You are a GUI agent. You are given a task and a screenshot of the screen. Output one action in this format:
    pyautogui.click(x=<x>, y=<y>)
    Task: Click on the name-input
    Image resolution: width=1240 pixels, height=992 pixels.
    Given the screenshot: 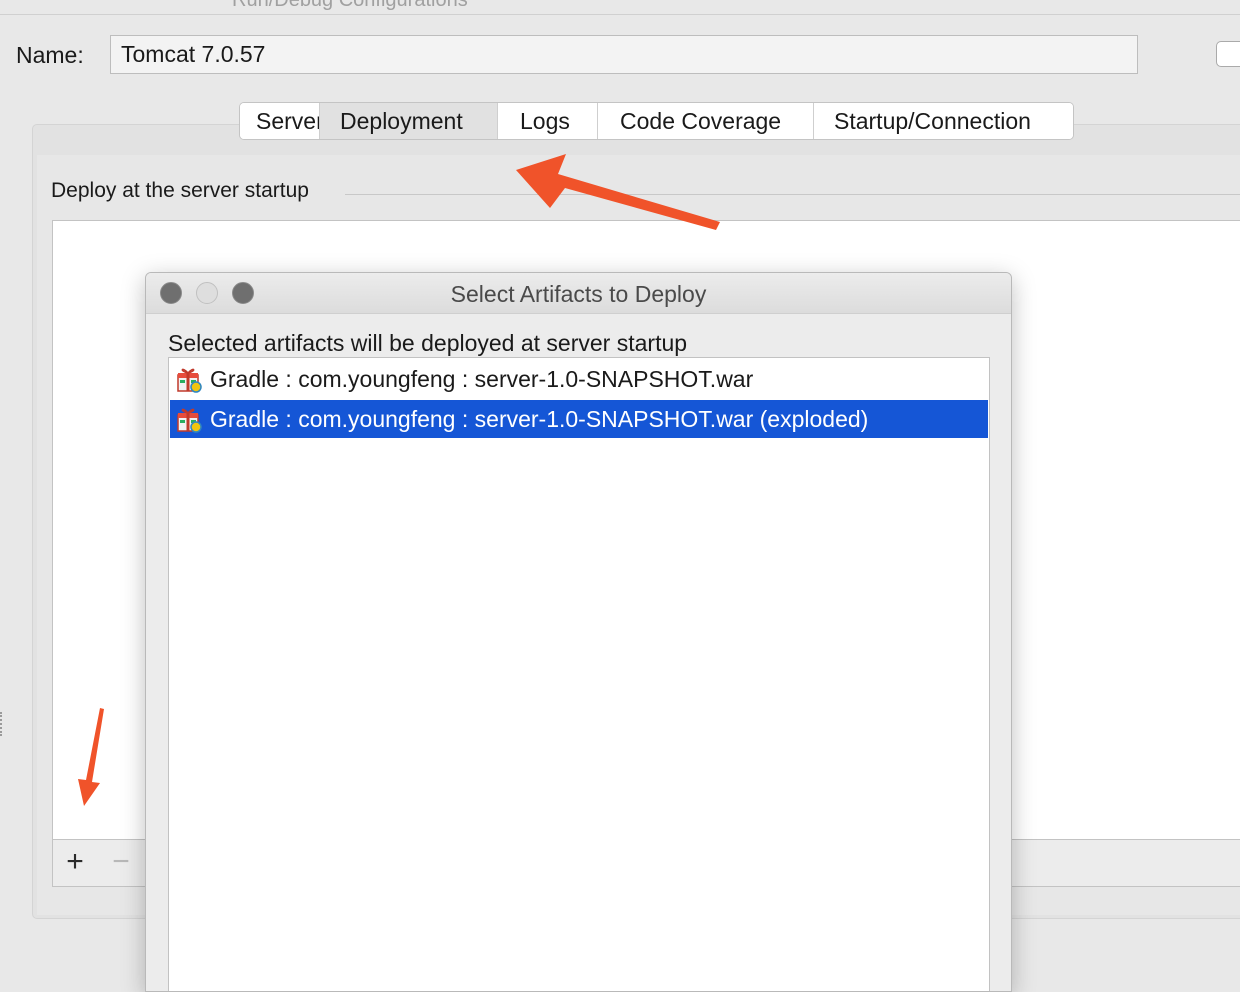 What is the action you would take?
    pyautogui.click(x=624, y=54)
    